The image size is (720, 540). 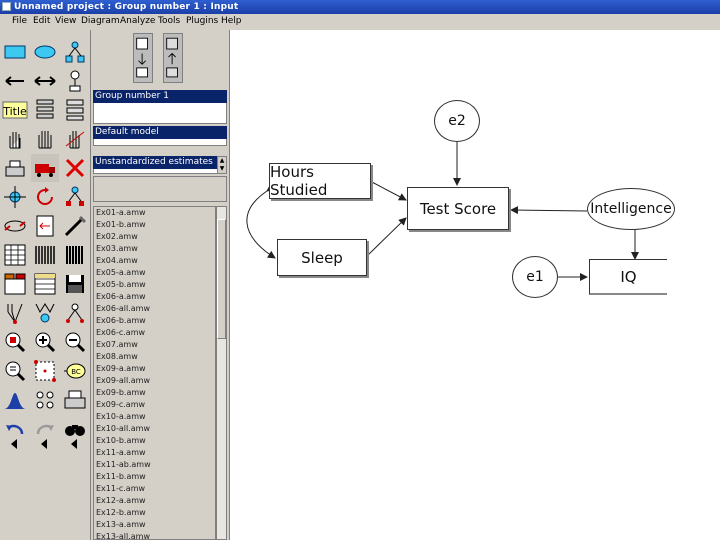 What do you see at coordinates (458, 208) in the screenshot?
I see `variable-test-score: Test Score` at bounding box center [458, 208].